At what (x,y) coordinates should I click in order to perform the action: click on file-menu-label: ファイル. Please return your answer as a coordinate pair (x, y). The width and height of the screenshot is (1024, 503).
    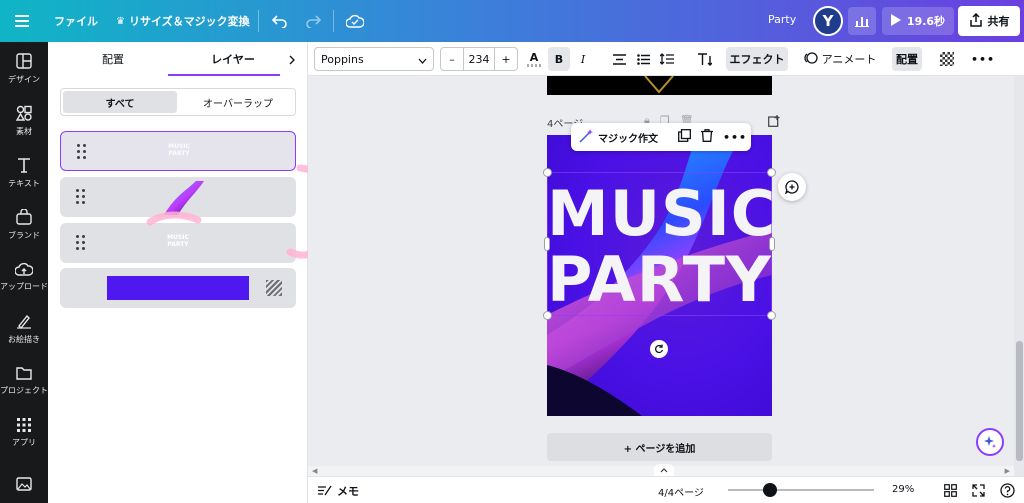
    Looking at the image, I should click on (76, 21).